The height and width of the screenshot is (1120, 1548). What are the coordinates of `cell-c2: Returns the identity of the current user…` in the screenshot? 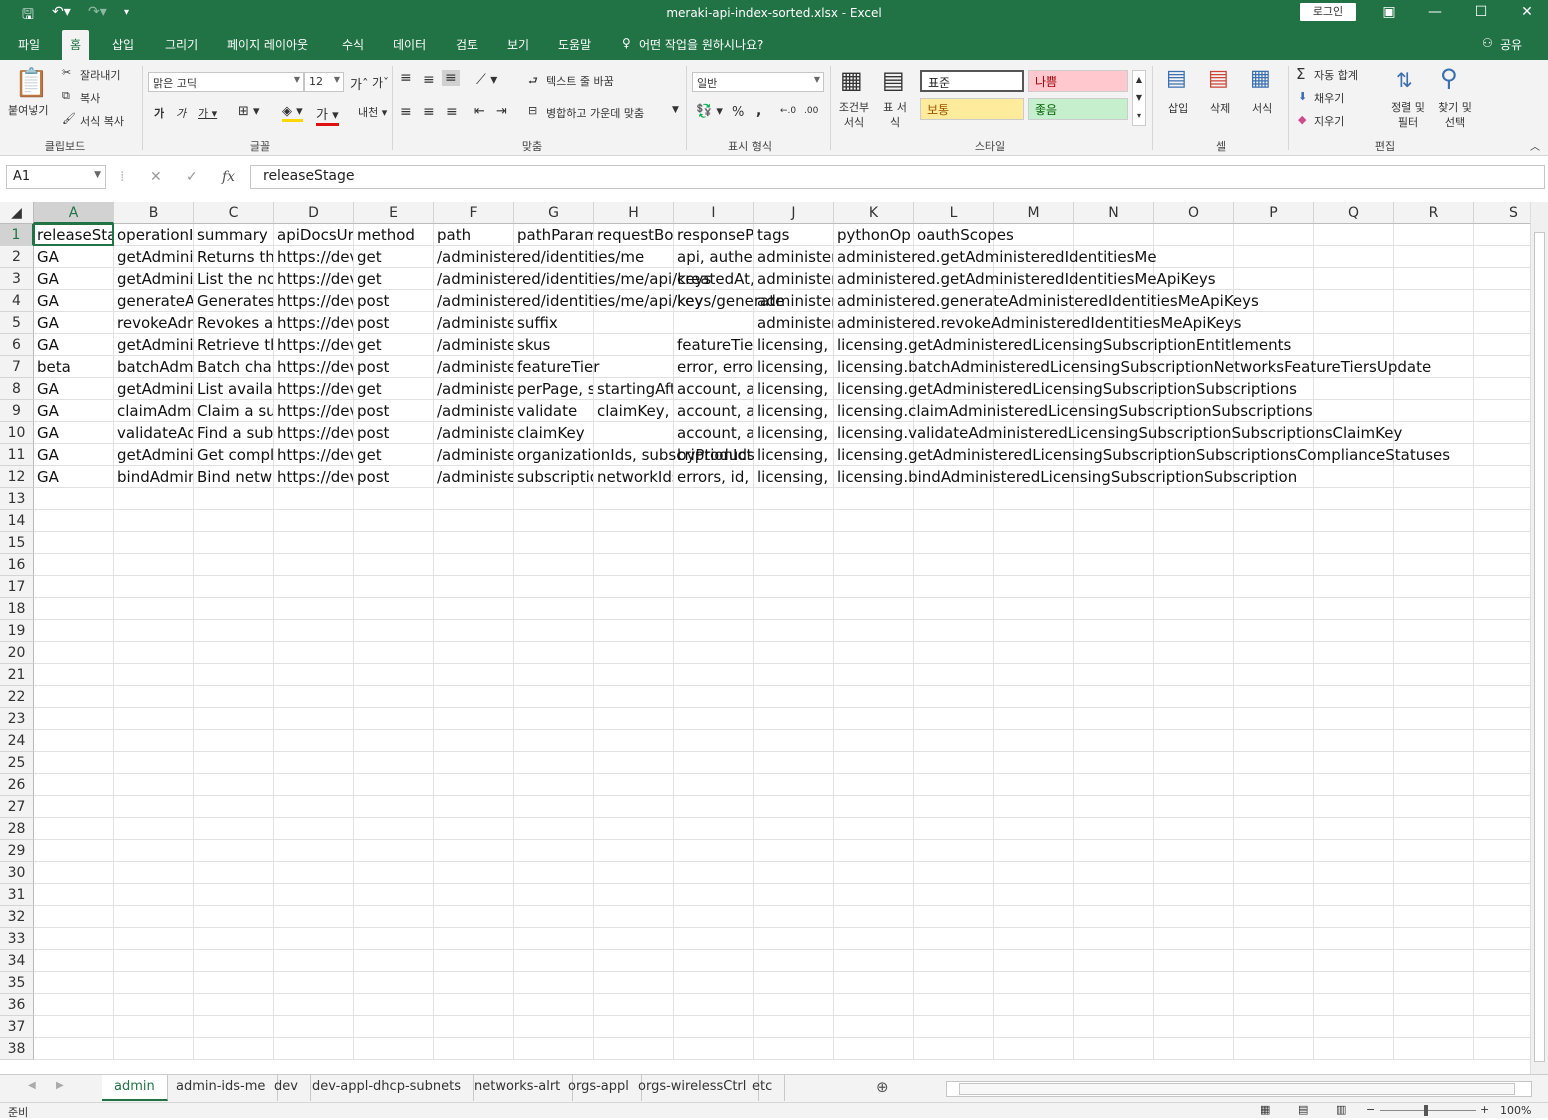 It's located at (233, 257).